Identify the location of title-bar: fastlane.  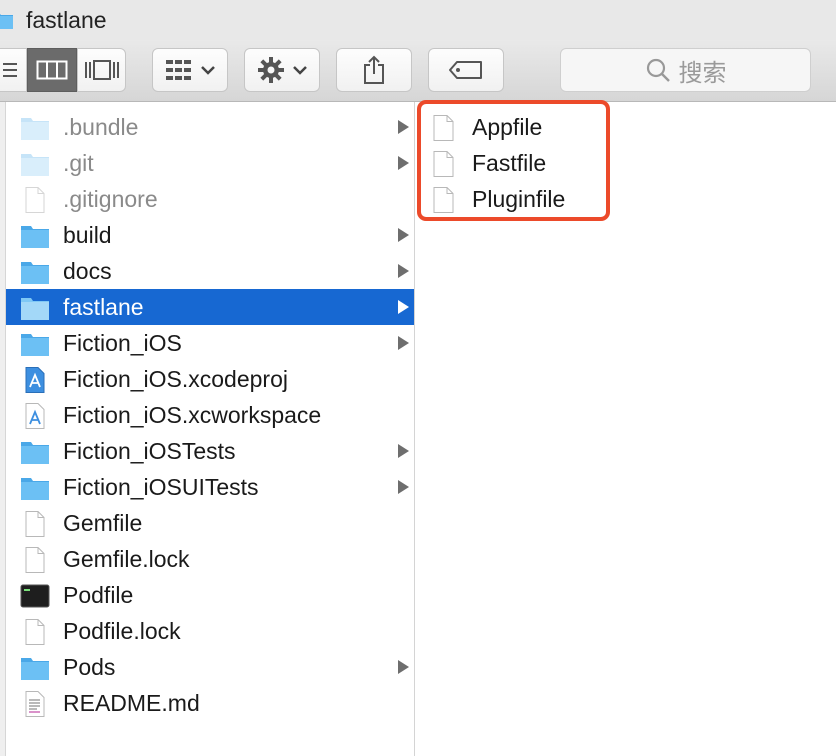
(418, 20).